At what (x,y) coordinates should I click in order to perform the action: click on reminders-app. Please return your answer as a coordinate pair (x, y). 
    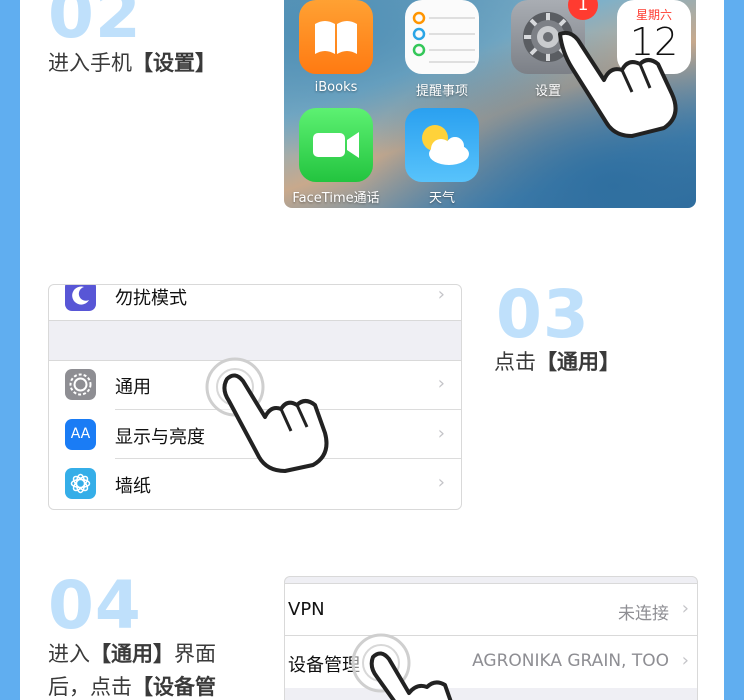
    Looking at the image, I should click on (442, 37).